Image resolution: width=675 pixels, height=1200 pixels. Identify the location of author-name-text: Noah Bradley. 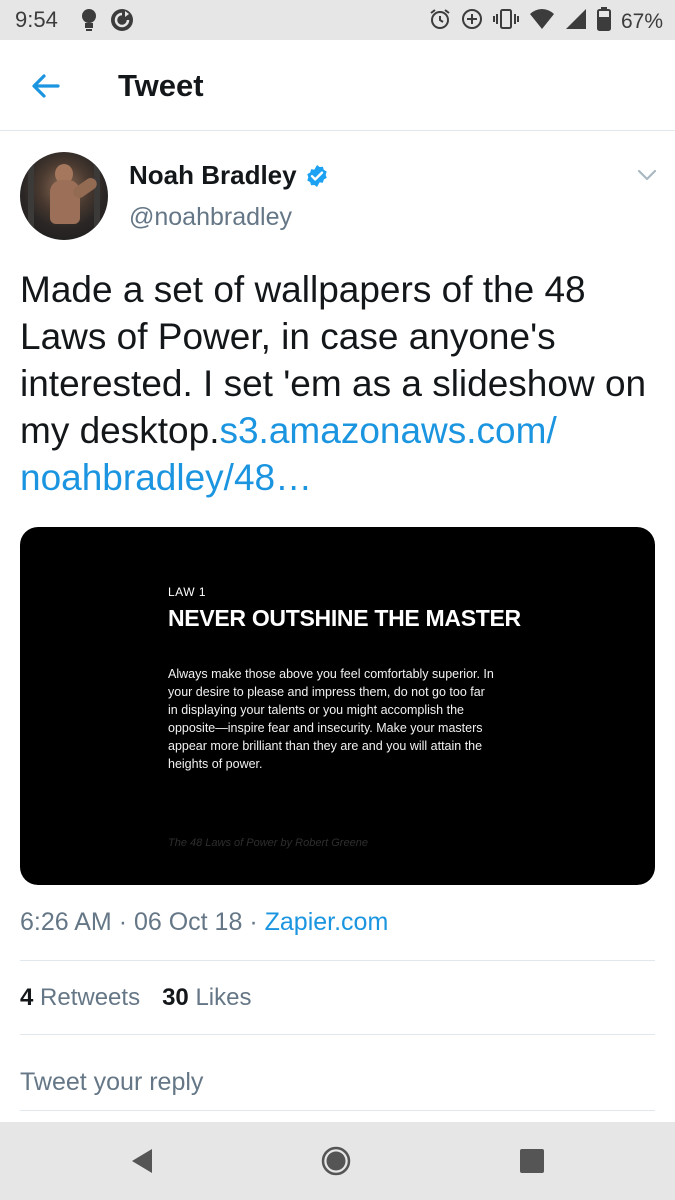
(213, 175).